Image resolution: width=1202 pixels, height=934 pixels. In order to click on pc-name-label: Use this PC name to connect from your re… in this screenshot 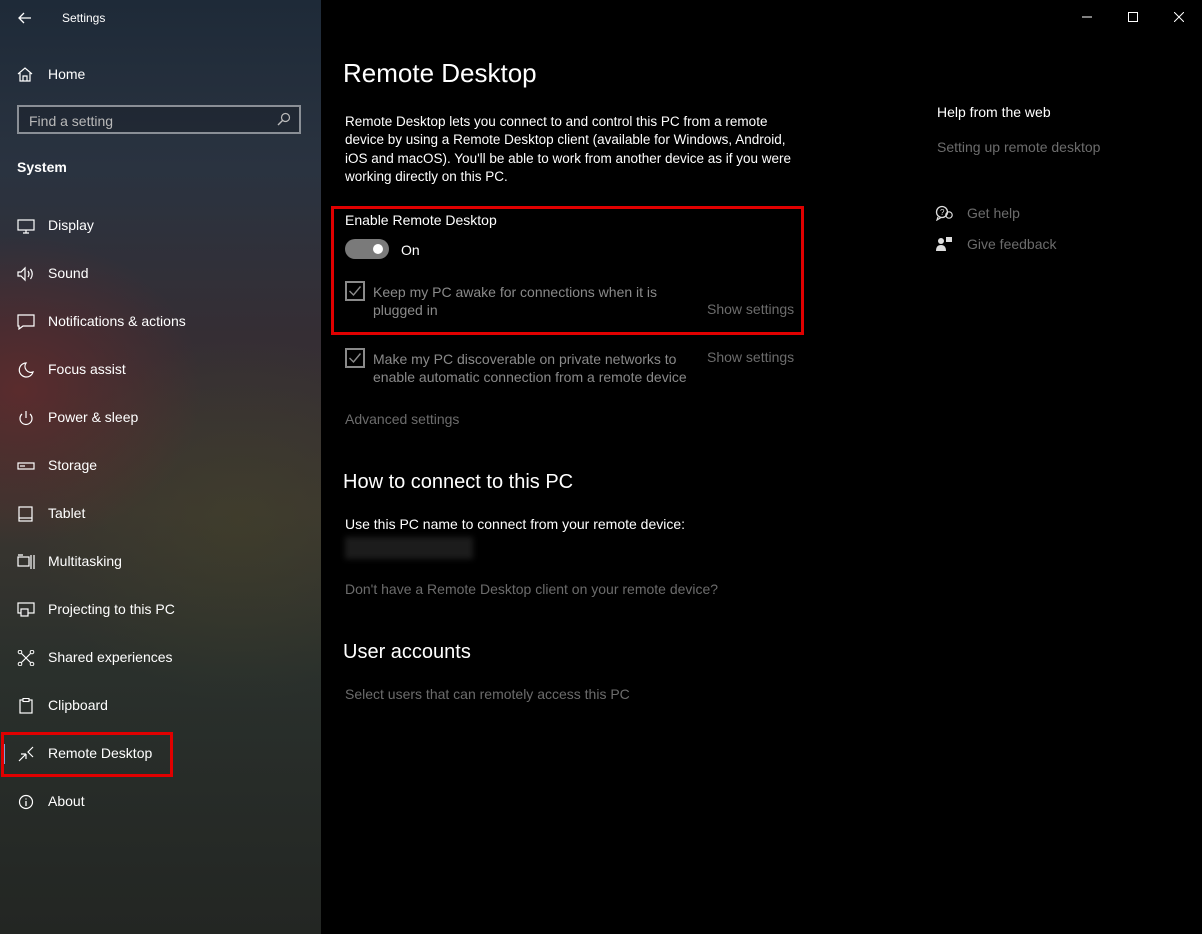, I will do `click(515, 524)`.